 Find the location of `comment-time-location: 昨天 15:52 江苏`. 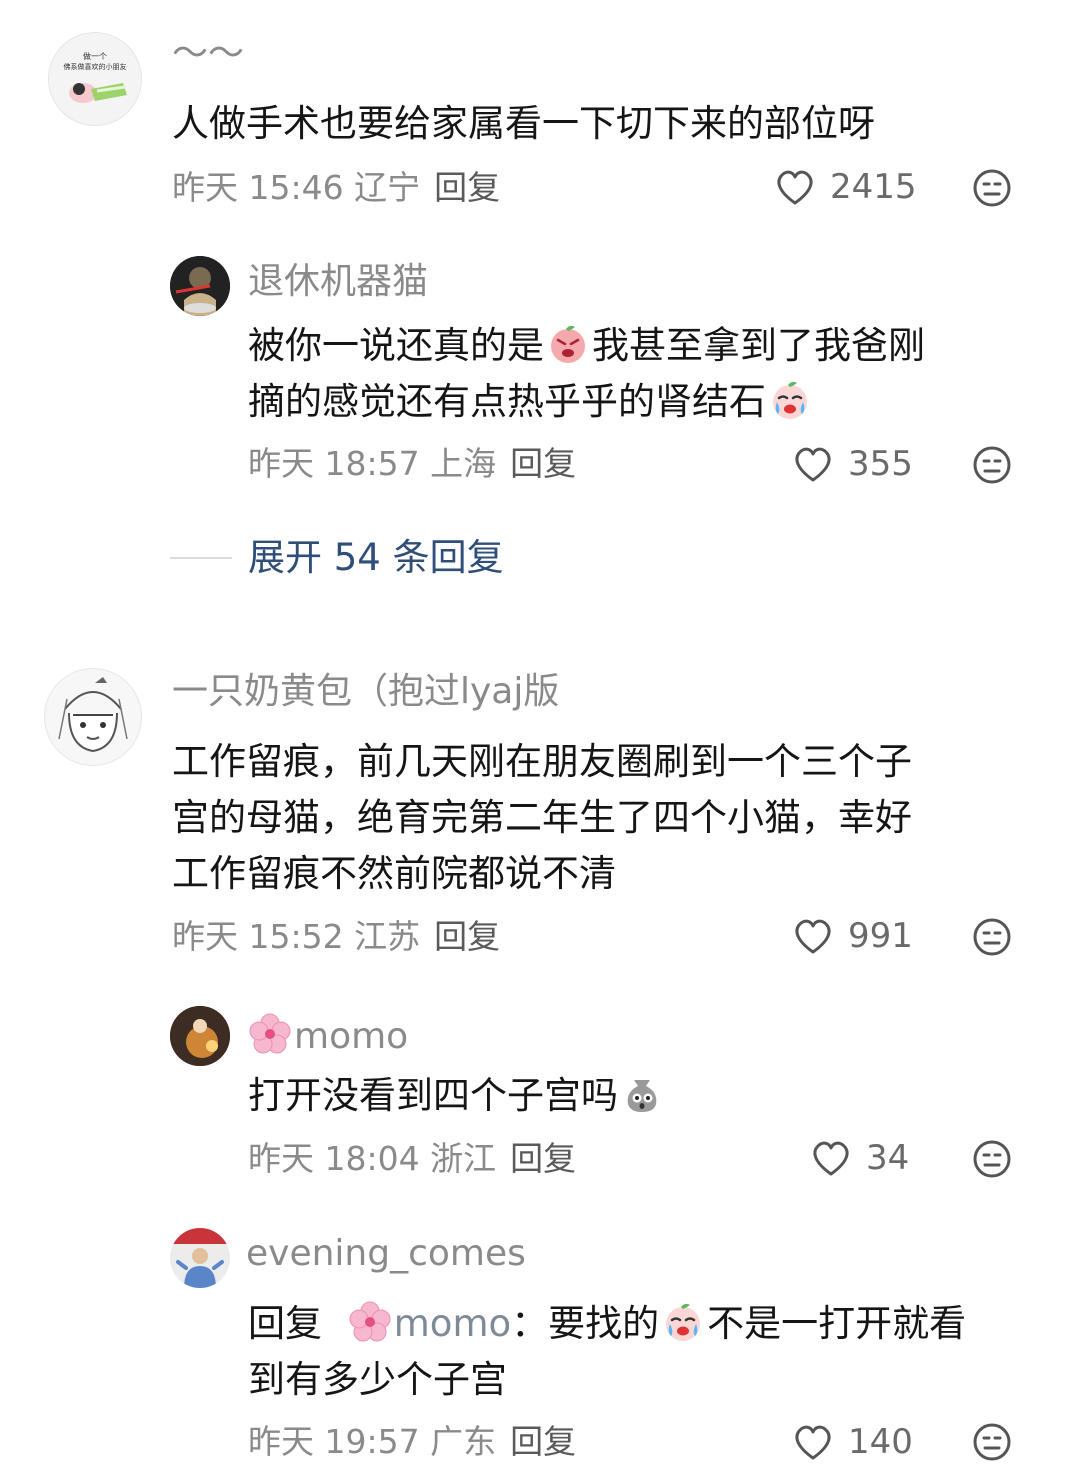

comment-time-location: 昨天 15:52 江苏 is located at coordinates (296, 936).